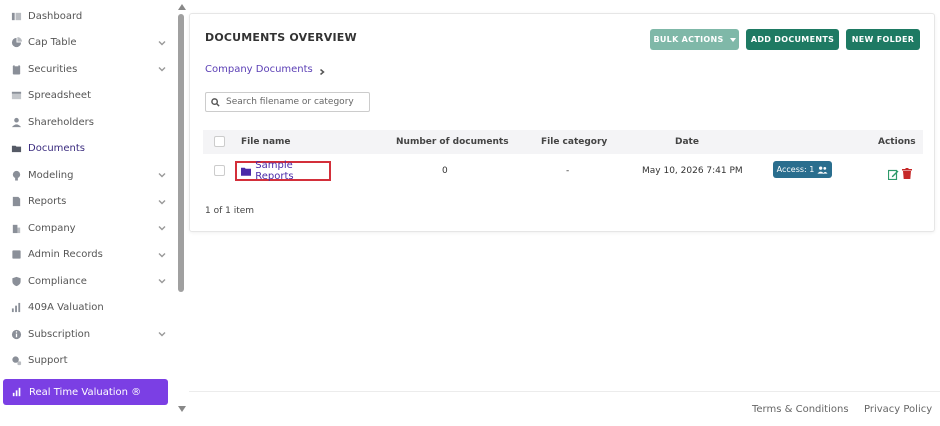 This screenshot has height=426, width=940. Describe the element at coordinates (732, 39) in the screenshot. I see `caret-down-icon` at that location.